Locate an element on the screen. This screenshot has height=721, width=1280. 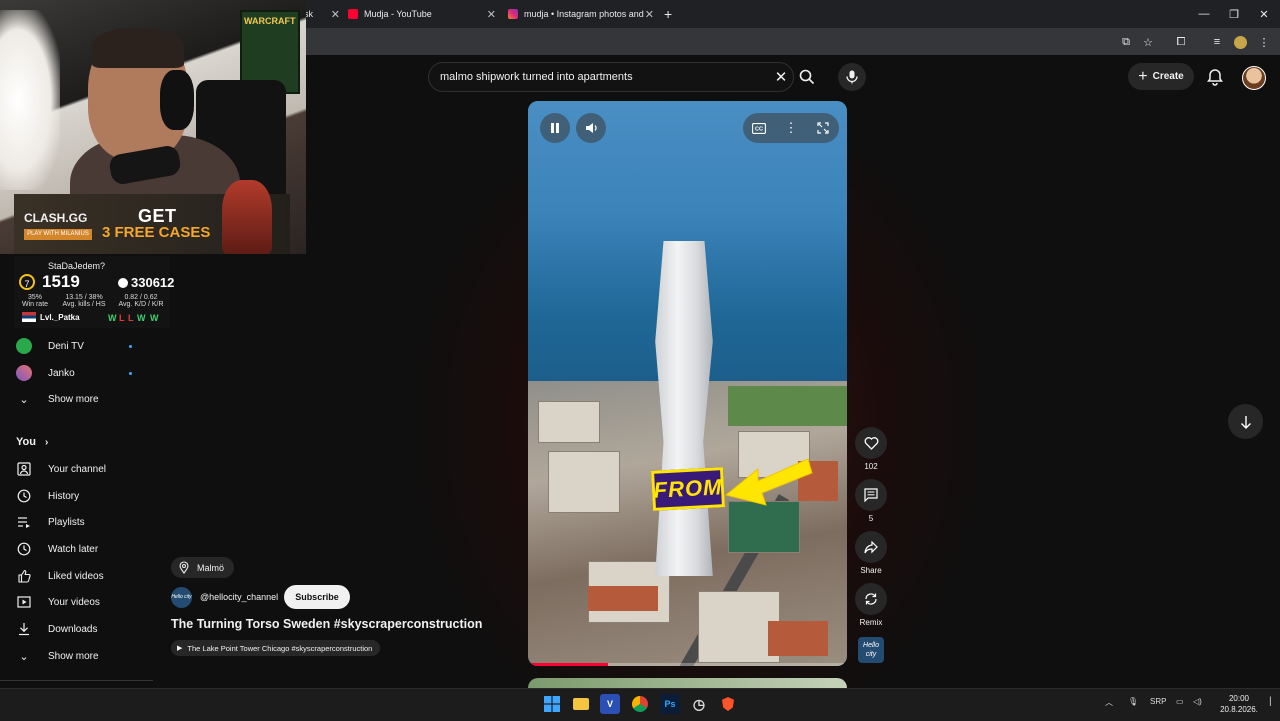
sidebar-item-your-videos: Your videos is located at coordinates (76, 602).